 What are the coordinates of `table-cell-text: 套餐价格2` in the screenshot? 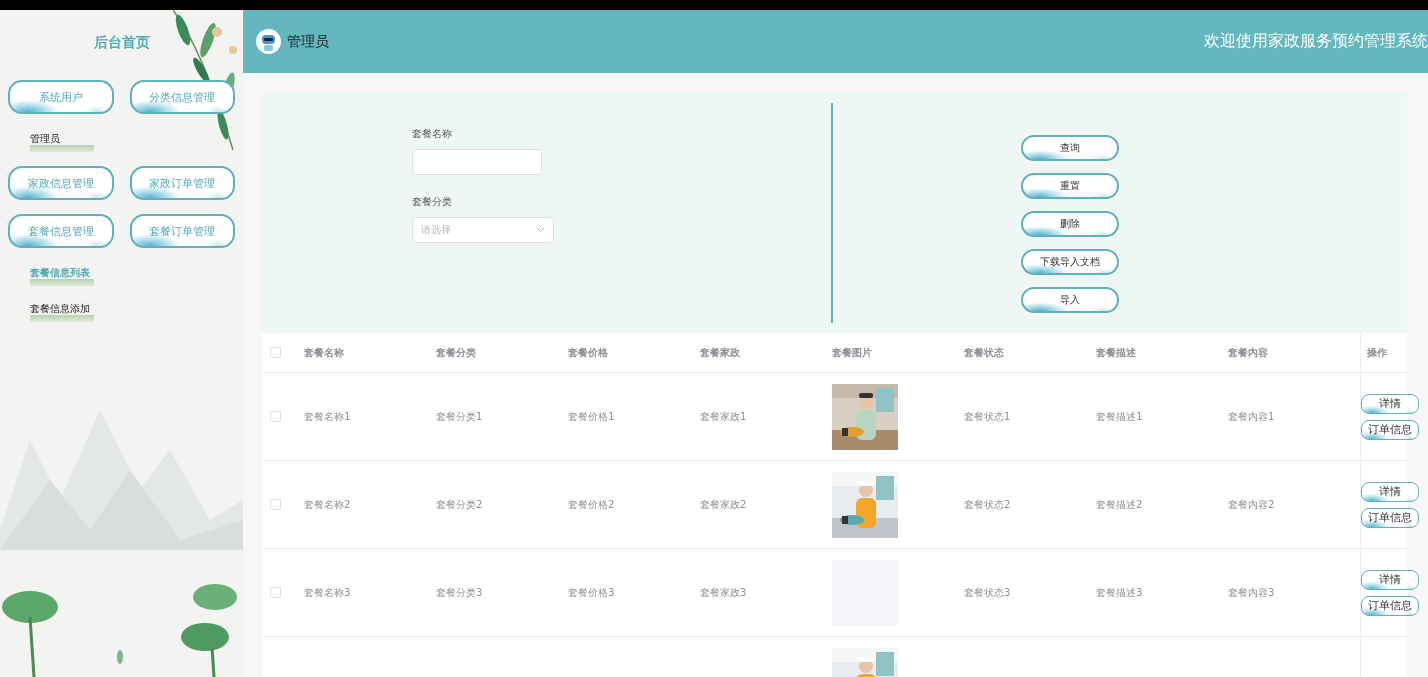 It's located at (592, 504).